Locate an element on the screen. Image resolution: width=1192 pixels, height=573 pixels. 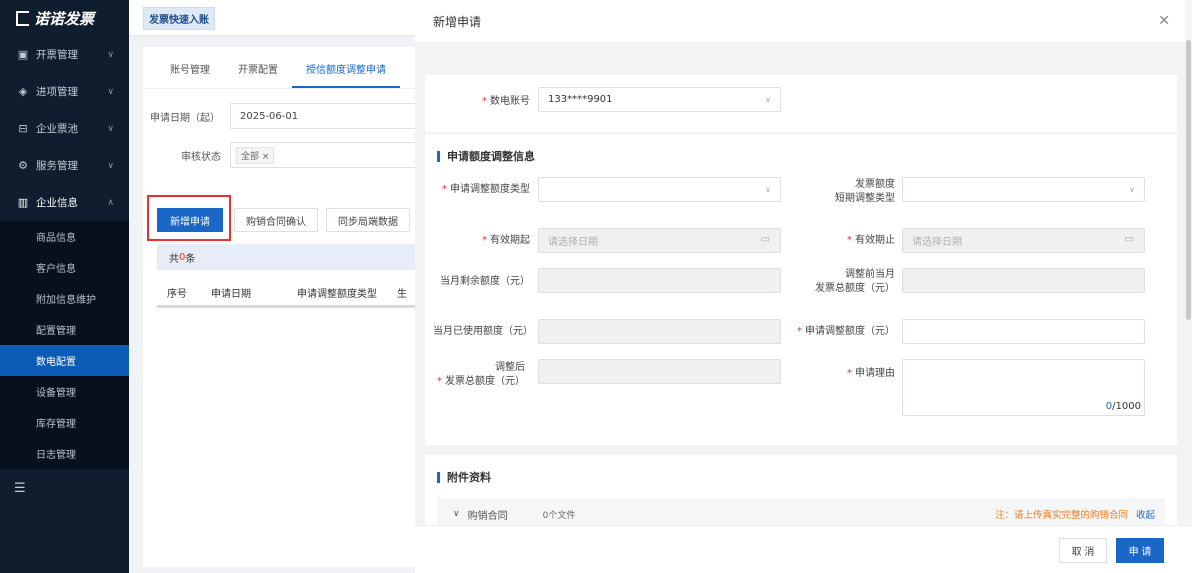
attachment-name: 购销合同 is located at coordinates (487, 516).